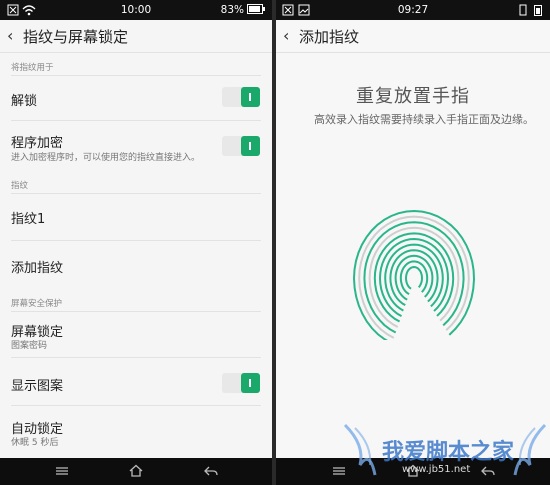 The image size is (550, 485). I want to click on fingerprint-1-item: 指纹1, so click(28, 217).